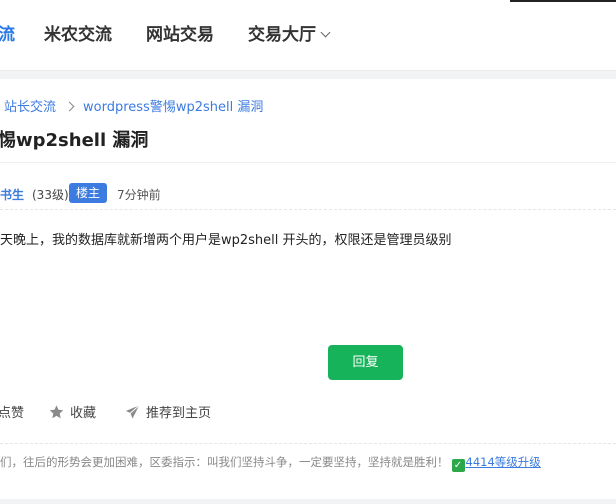 The height and width of the screenshot is (504, 616). I want to click on star-icon, so click(56, 411).